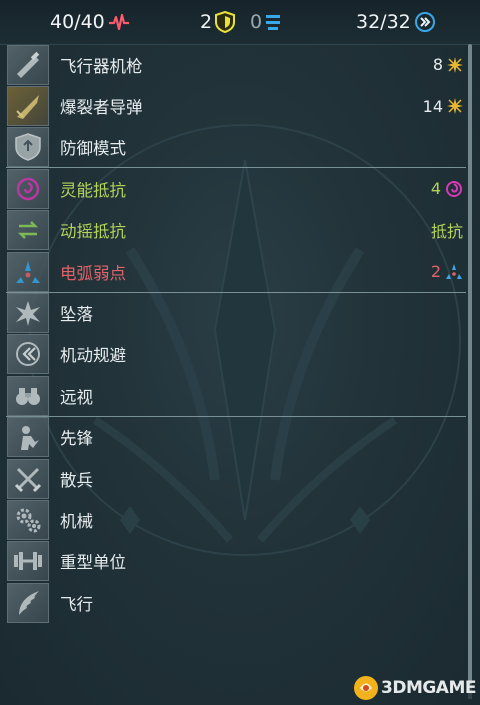 The height and width of the screenshot is (705, 480). I want to click on list-item: 爆裂者导弹 14, so click(235, 106).